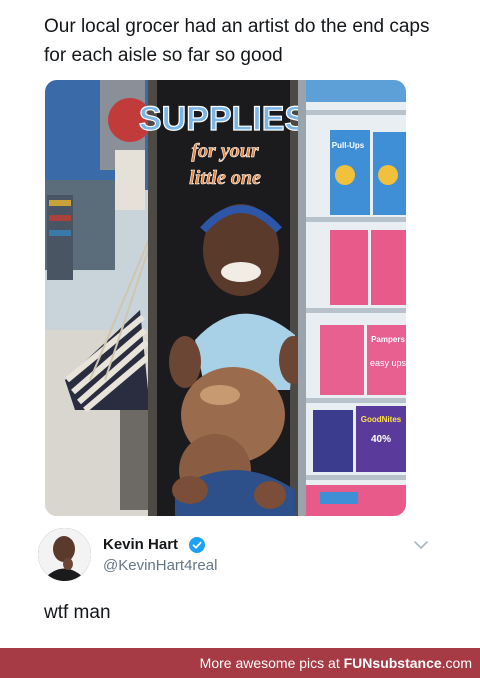  Describe the element at coordinates (456, 663) in the screenshot. I see `footer-brand-suffix: .com` at that location.